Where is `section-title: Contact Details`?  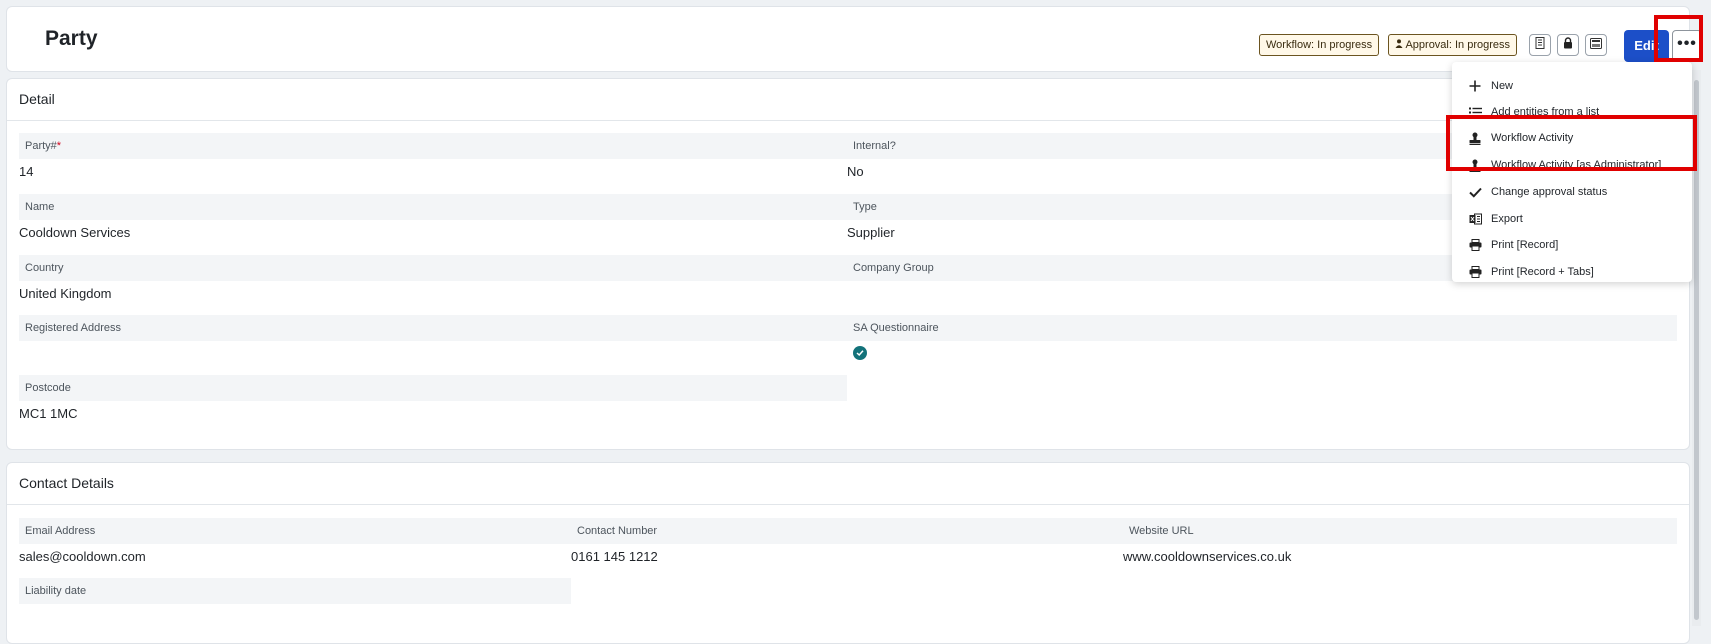
section-title: Contact Details is located at coordinates (66, 483).